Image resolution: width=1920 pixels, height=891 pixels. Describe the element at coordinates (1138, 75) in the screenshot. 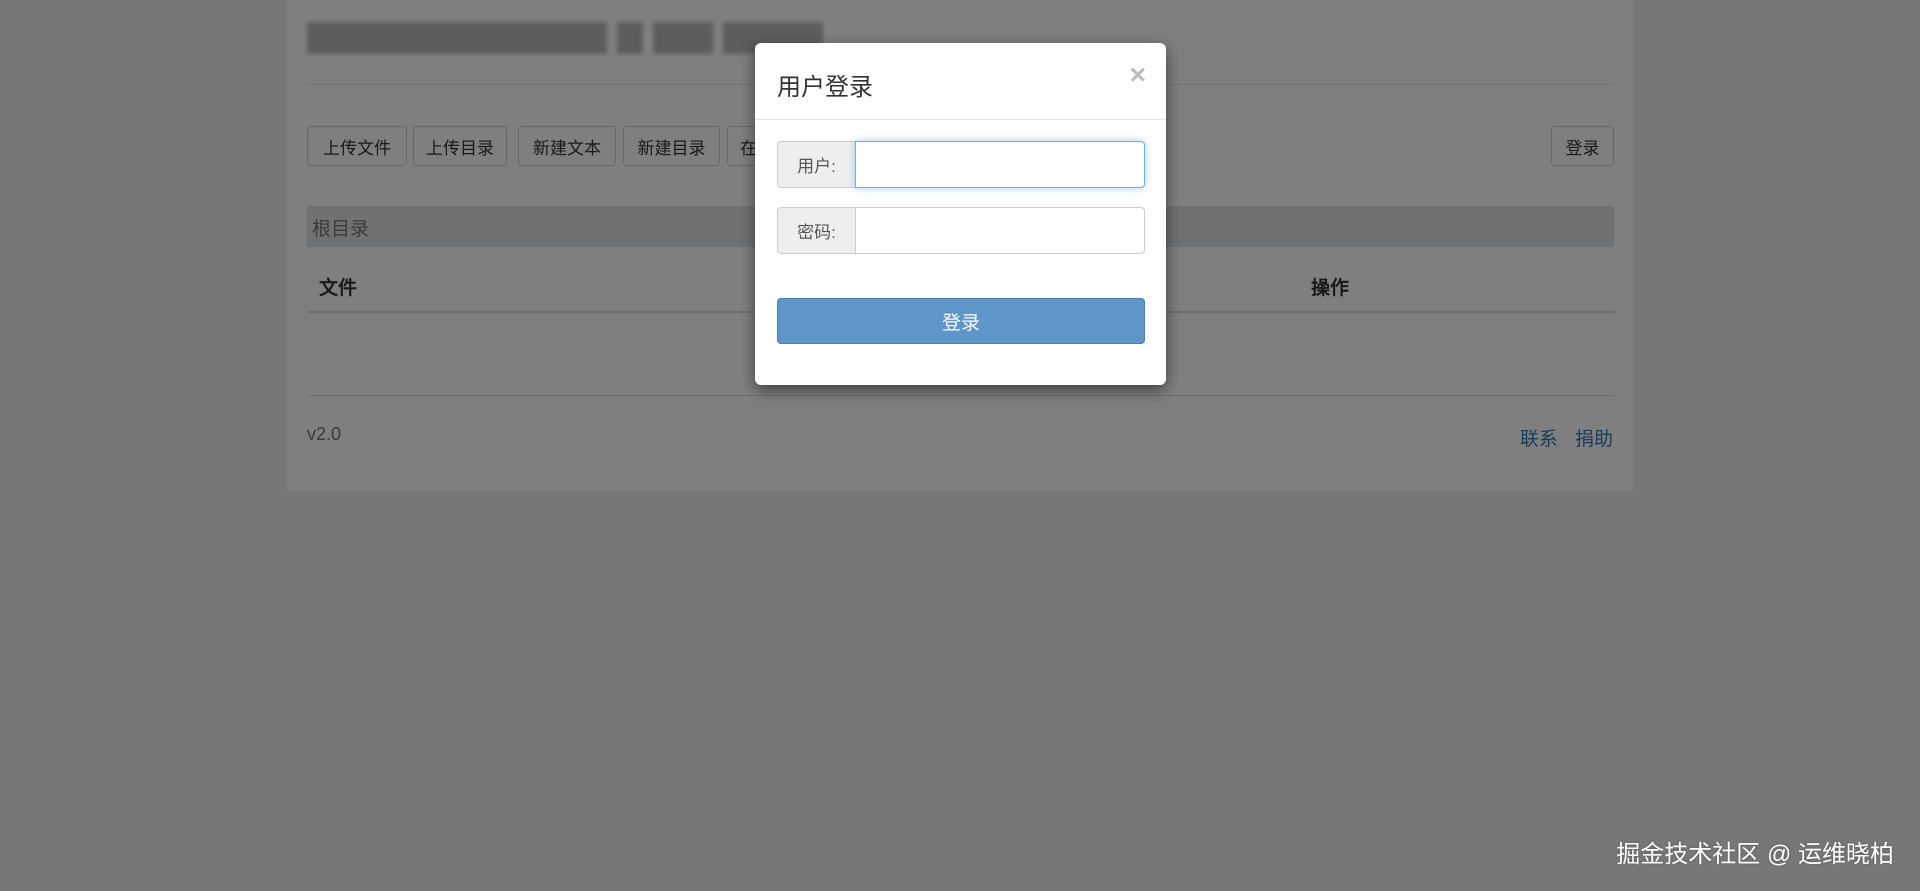

I see `close-icon: ×` at that location.